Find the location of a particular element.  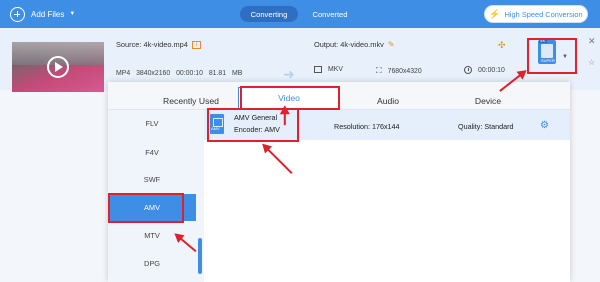

sidebar-scrollbar is located at coordinates (200, 256).